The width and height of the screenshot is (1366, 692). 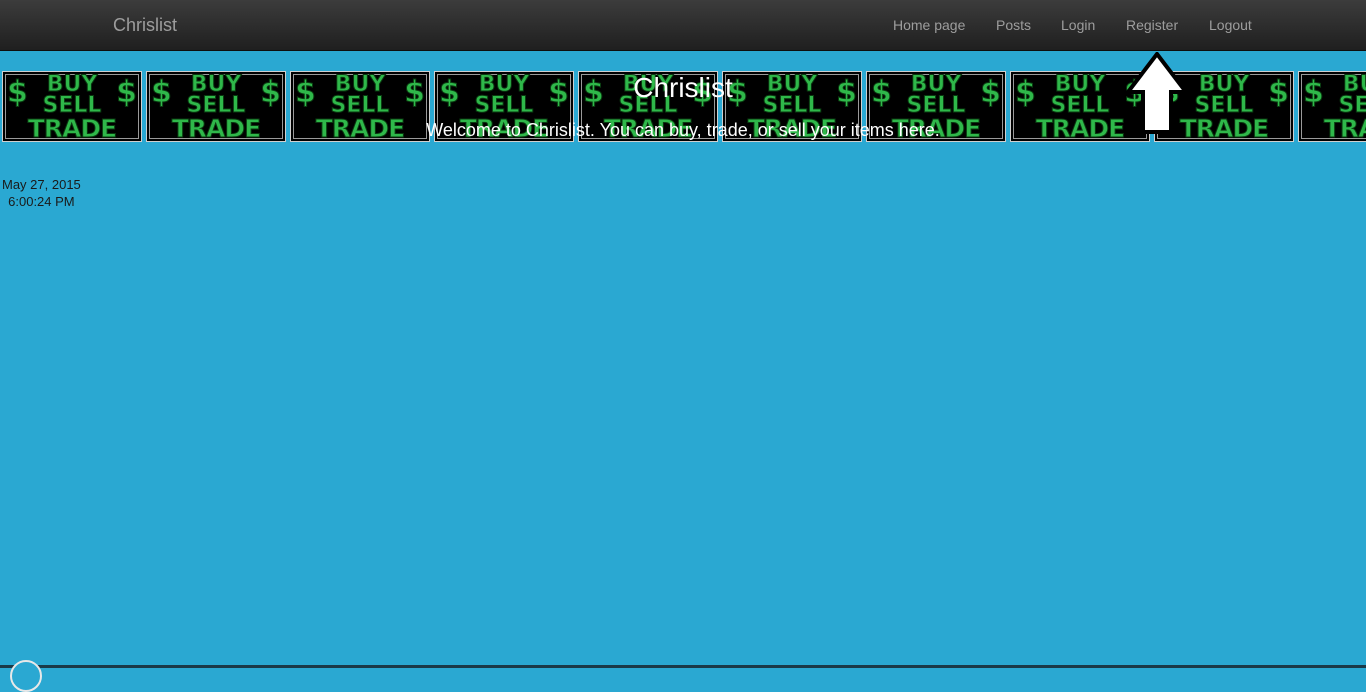 What do you see at coordinates (1157, 93) in the screenshot?
I see `up-arrow-icon` at bounding box center [1157, 93].